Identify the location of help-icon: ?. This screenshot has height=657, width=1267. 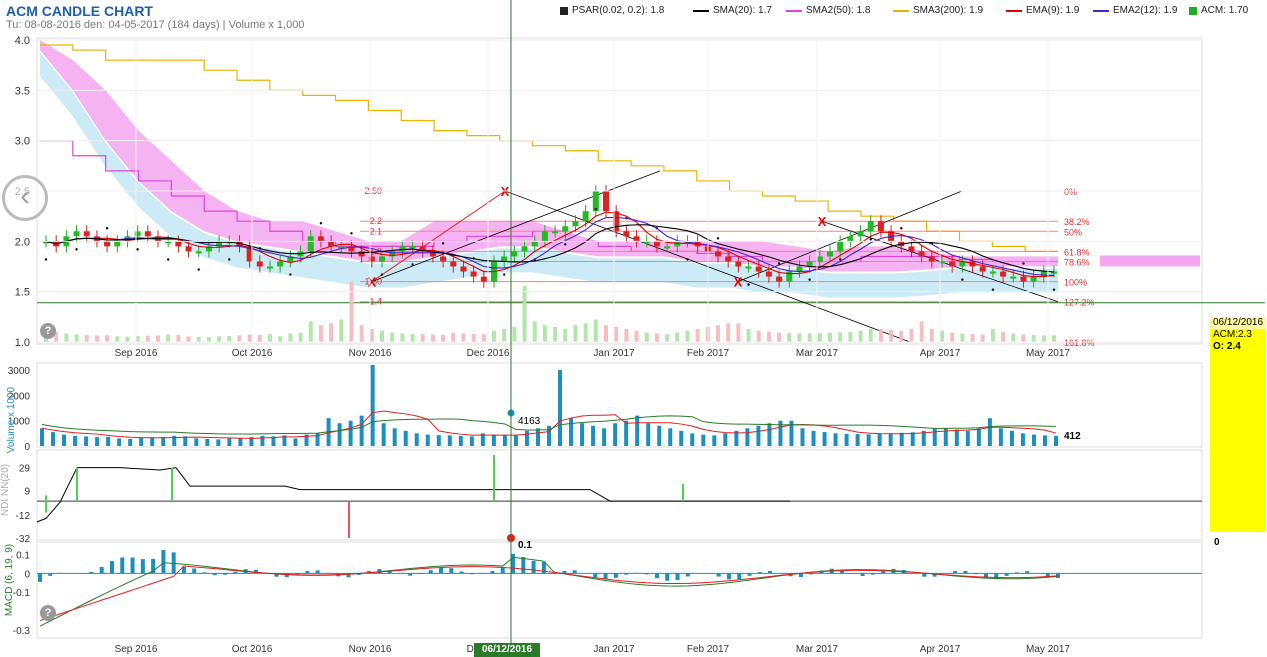
(48, 331).